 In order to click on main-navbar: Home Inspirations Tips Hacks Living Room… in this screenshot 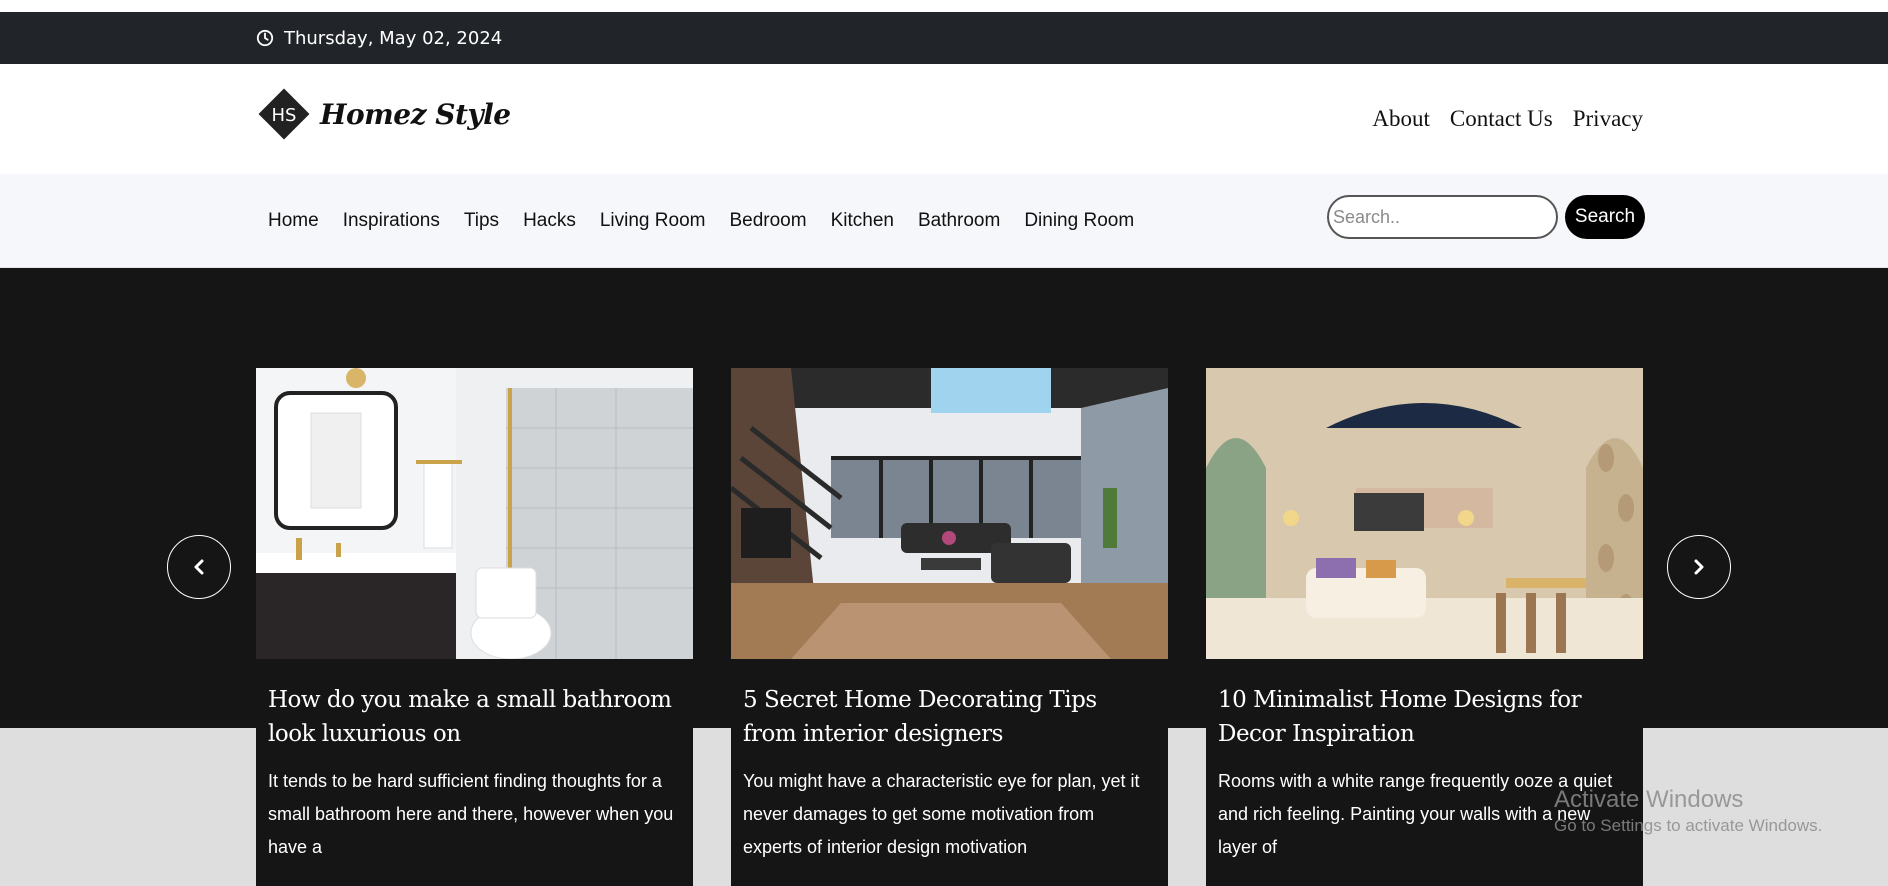, I will do `click(944, 221)`.